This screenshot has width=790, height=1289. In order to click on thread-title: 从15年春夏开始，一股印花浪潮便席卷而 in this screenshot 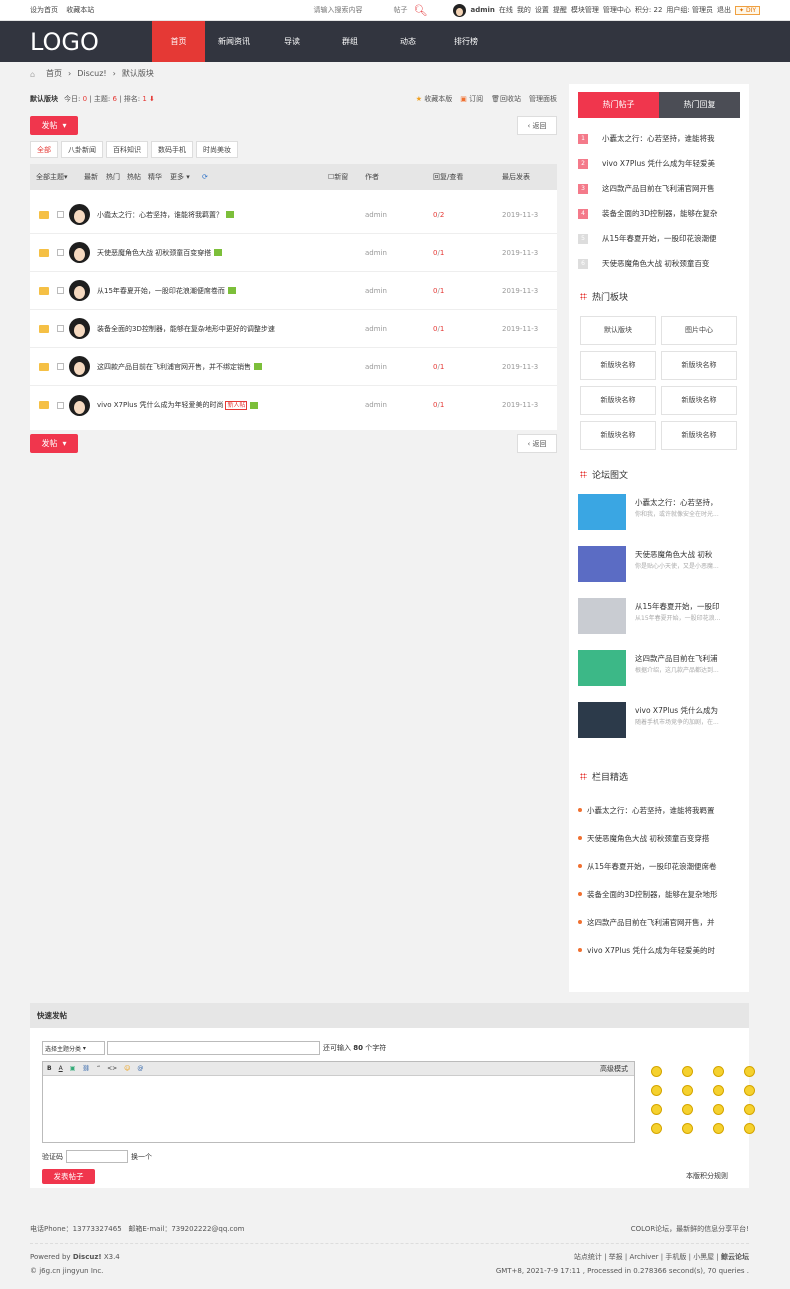, I will do `click(166, 291)`.